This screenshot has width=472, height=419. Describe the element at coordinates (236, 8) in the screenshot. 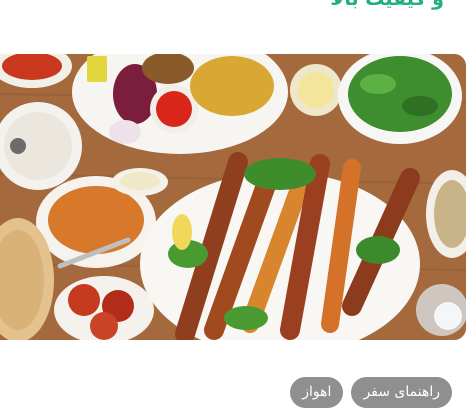

I see `heading-clip: و کیفیت بالا` at that location.